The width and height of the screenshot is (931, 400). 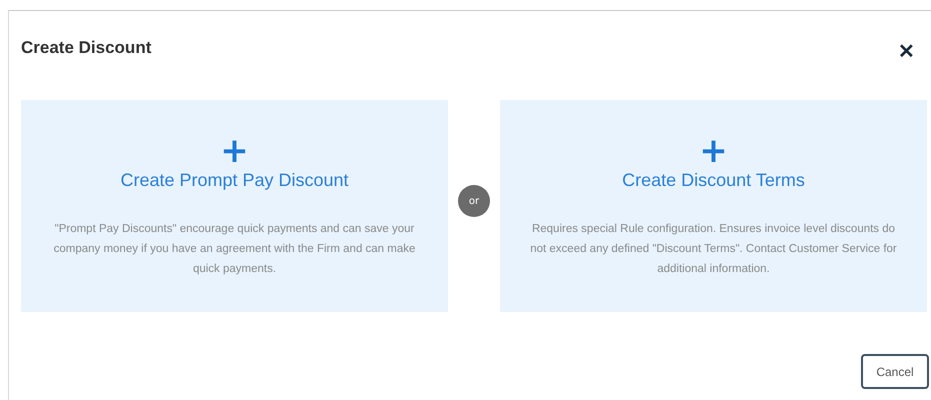 I want to click on option-description: "Prompt Pay Discounts" encourage quick payments and can save your company money if you have an agreement with the Firm and can make quick payments., so click(x=234, y=249).